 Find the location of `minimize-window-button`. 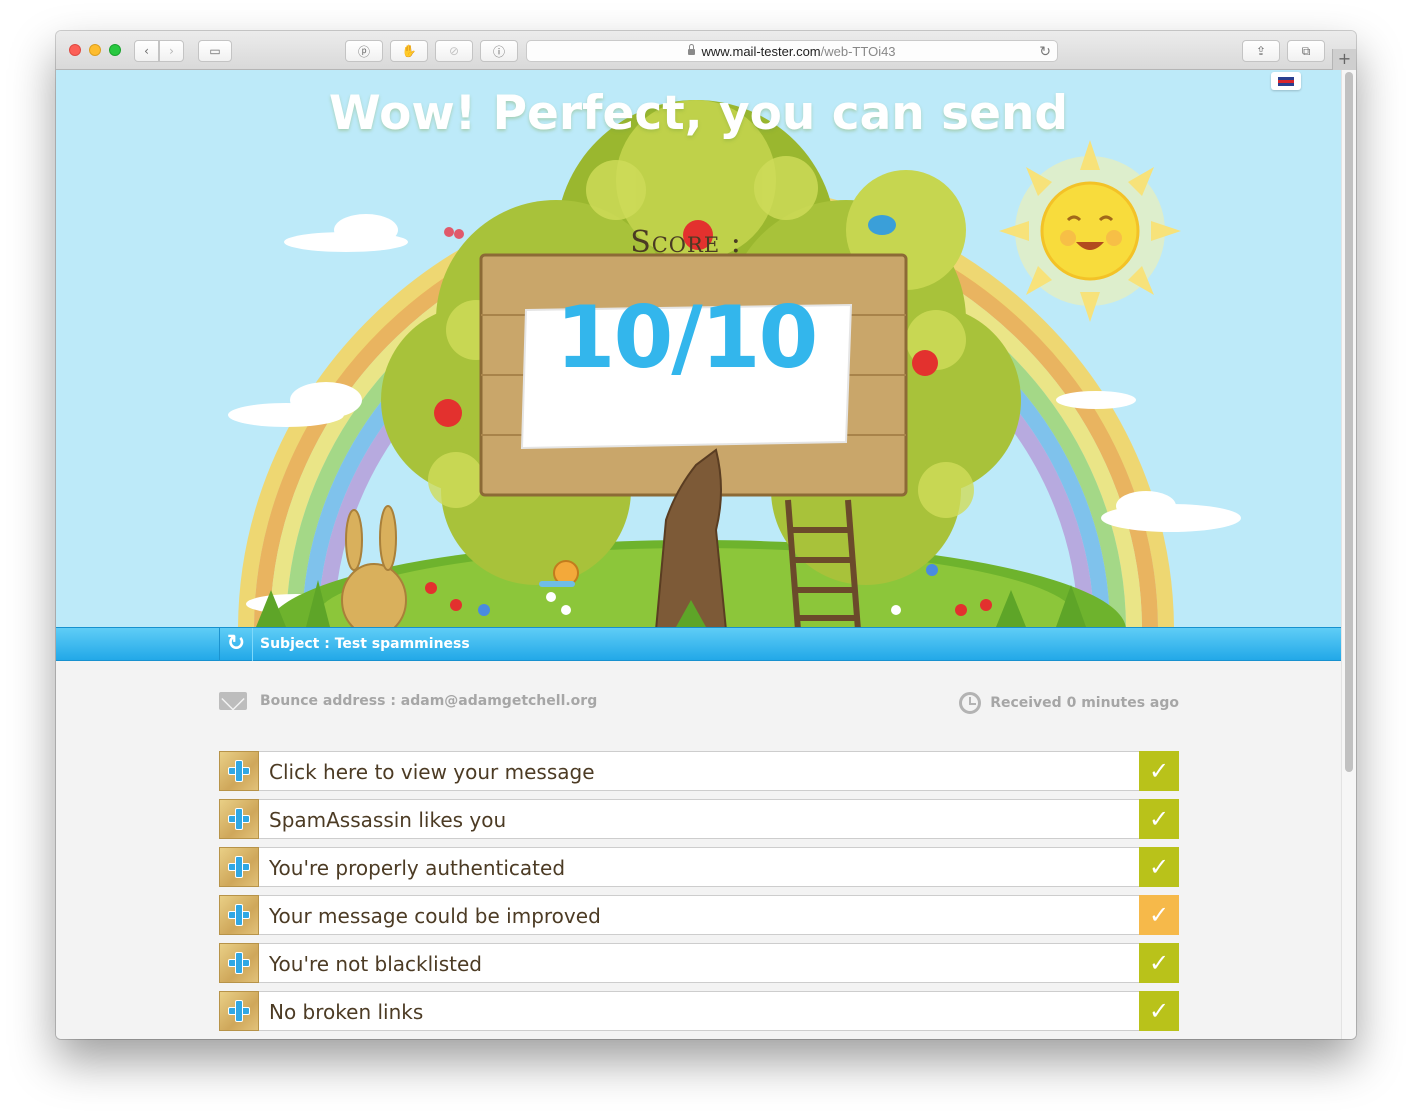

minimize-window-button is located at coordinates (95, 50).